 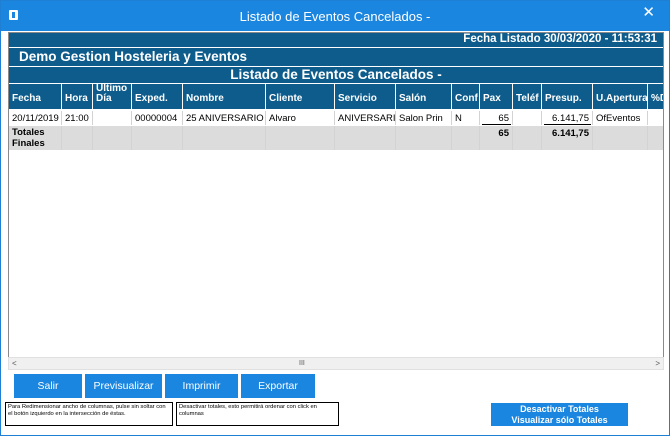 I want to click on scroll-left-icon: <, so click(x=14, y=363).